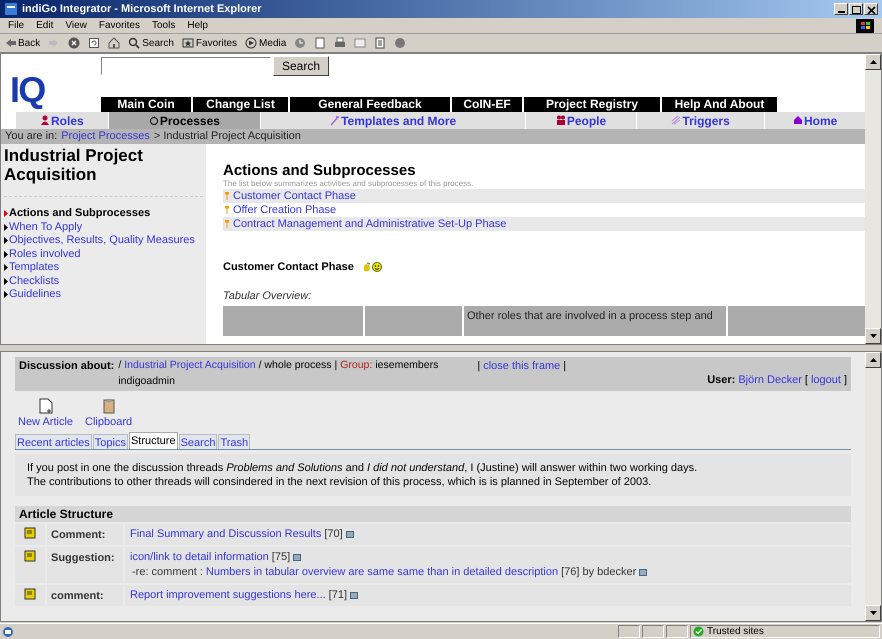 The width and height of the screenshot is (882, 639). I want to click on group-member: indigoadmin, so click(147, 381).